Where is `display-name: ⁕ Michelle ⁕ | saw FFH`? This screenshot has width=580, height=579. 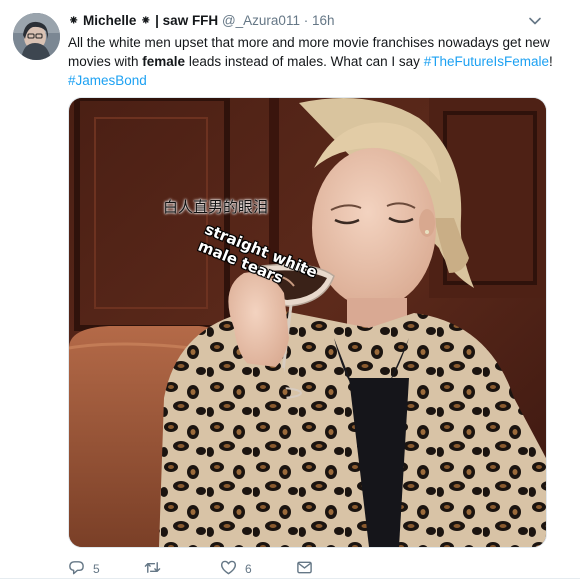
display-name: ⁕ Michelle ⁕ | saw FFH is located at coordinates (143, 20).